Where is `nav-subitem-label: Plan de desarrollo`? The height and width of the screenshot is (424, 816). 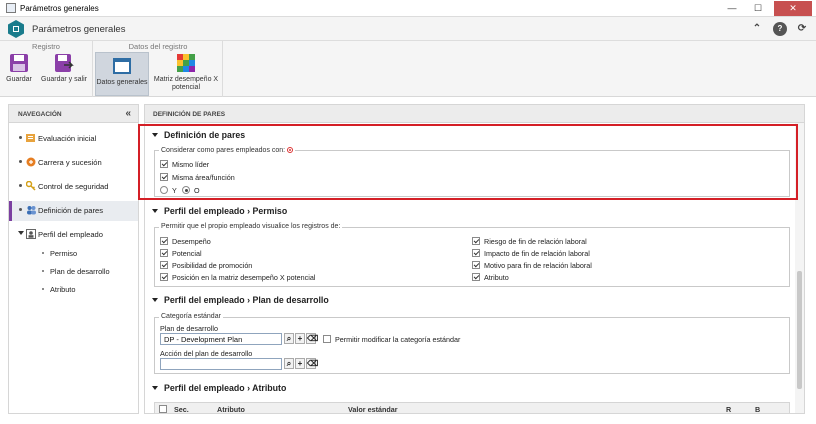
nav-subitem-label: Plan de desarrollo is located at coordinates (80, 271).